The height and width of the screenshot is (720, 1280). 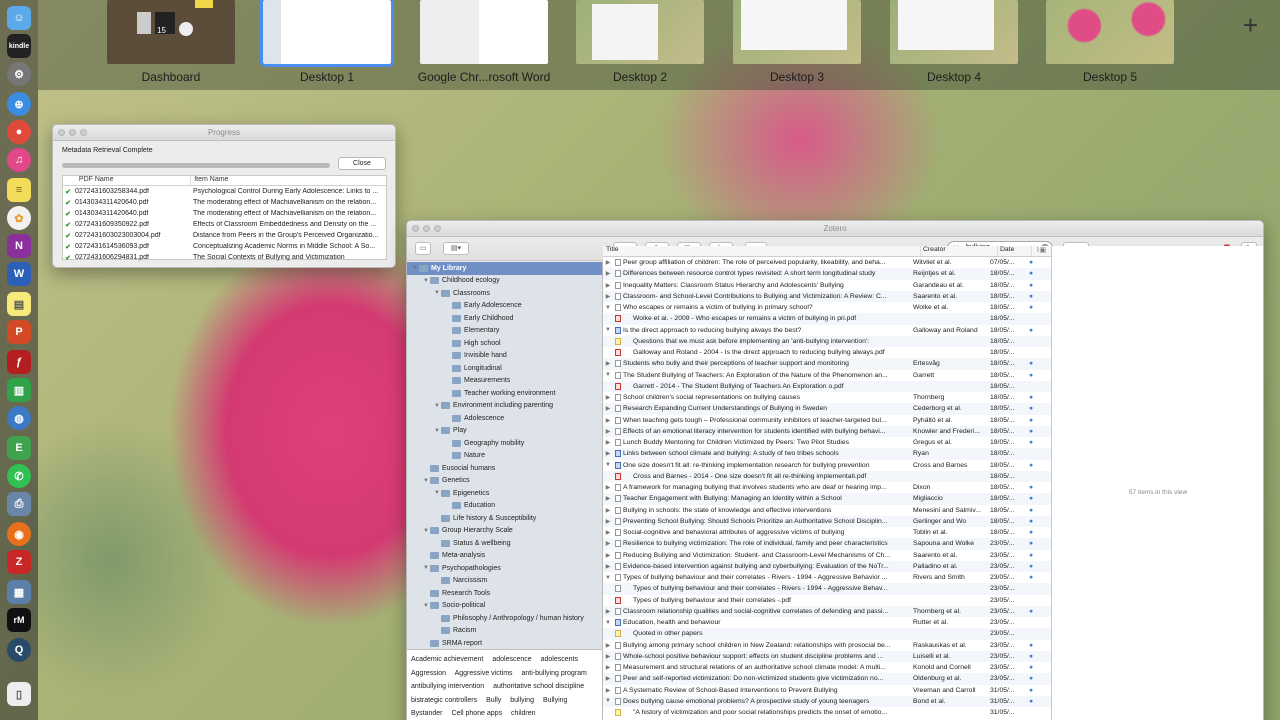 What do you see at coordinates (504, 443) in the screenshot?
I see `collection-item: Geography mobility` at bounding box center [504, 443].